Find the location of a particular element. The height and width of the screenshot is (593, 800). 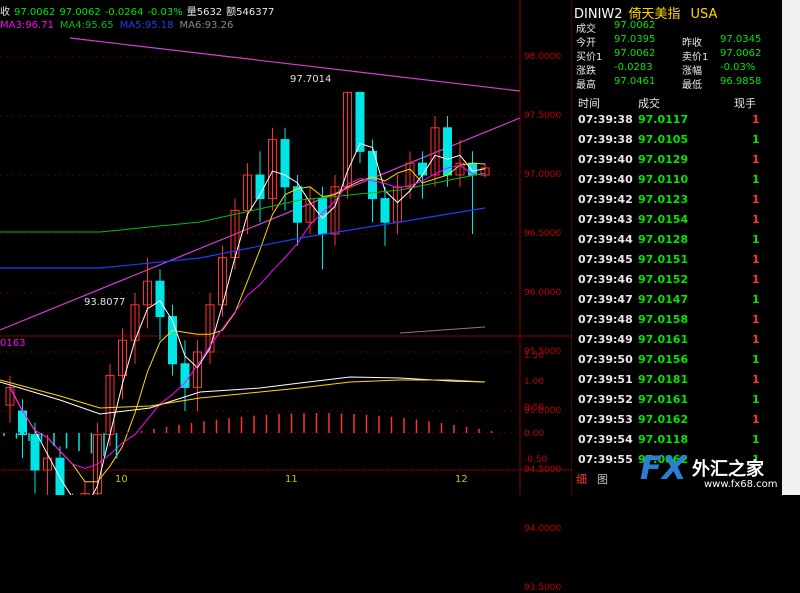

trade-row: 07:39:47 97.0147 1 is located at coordinates (668, 302).